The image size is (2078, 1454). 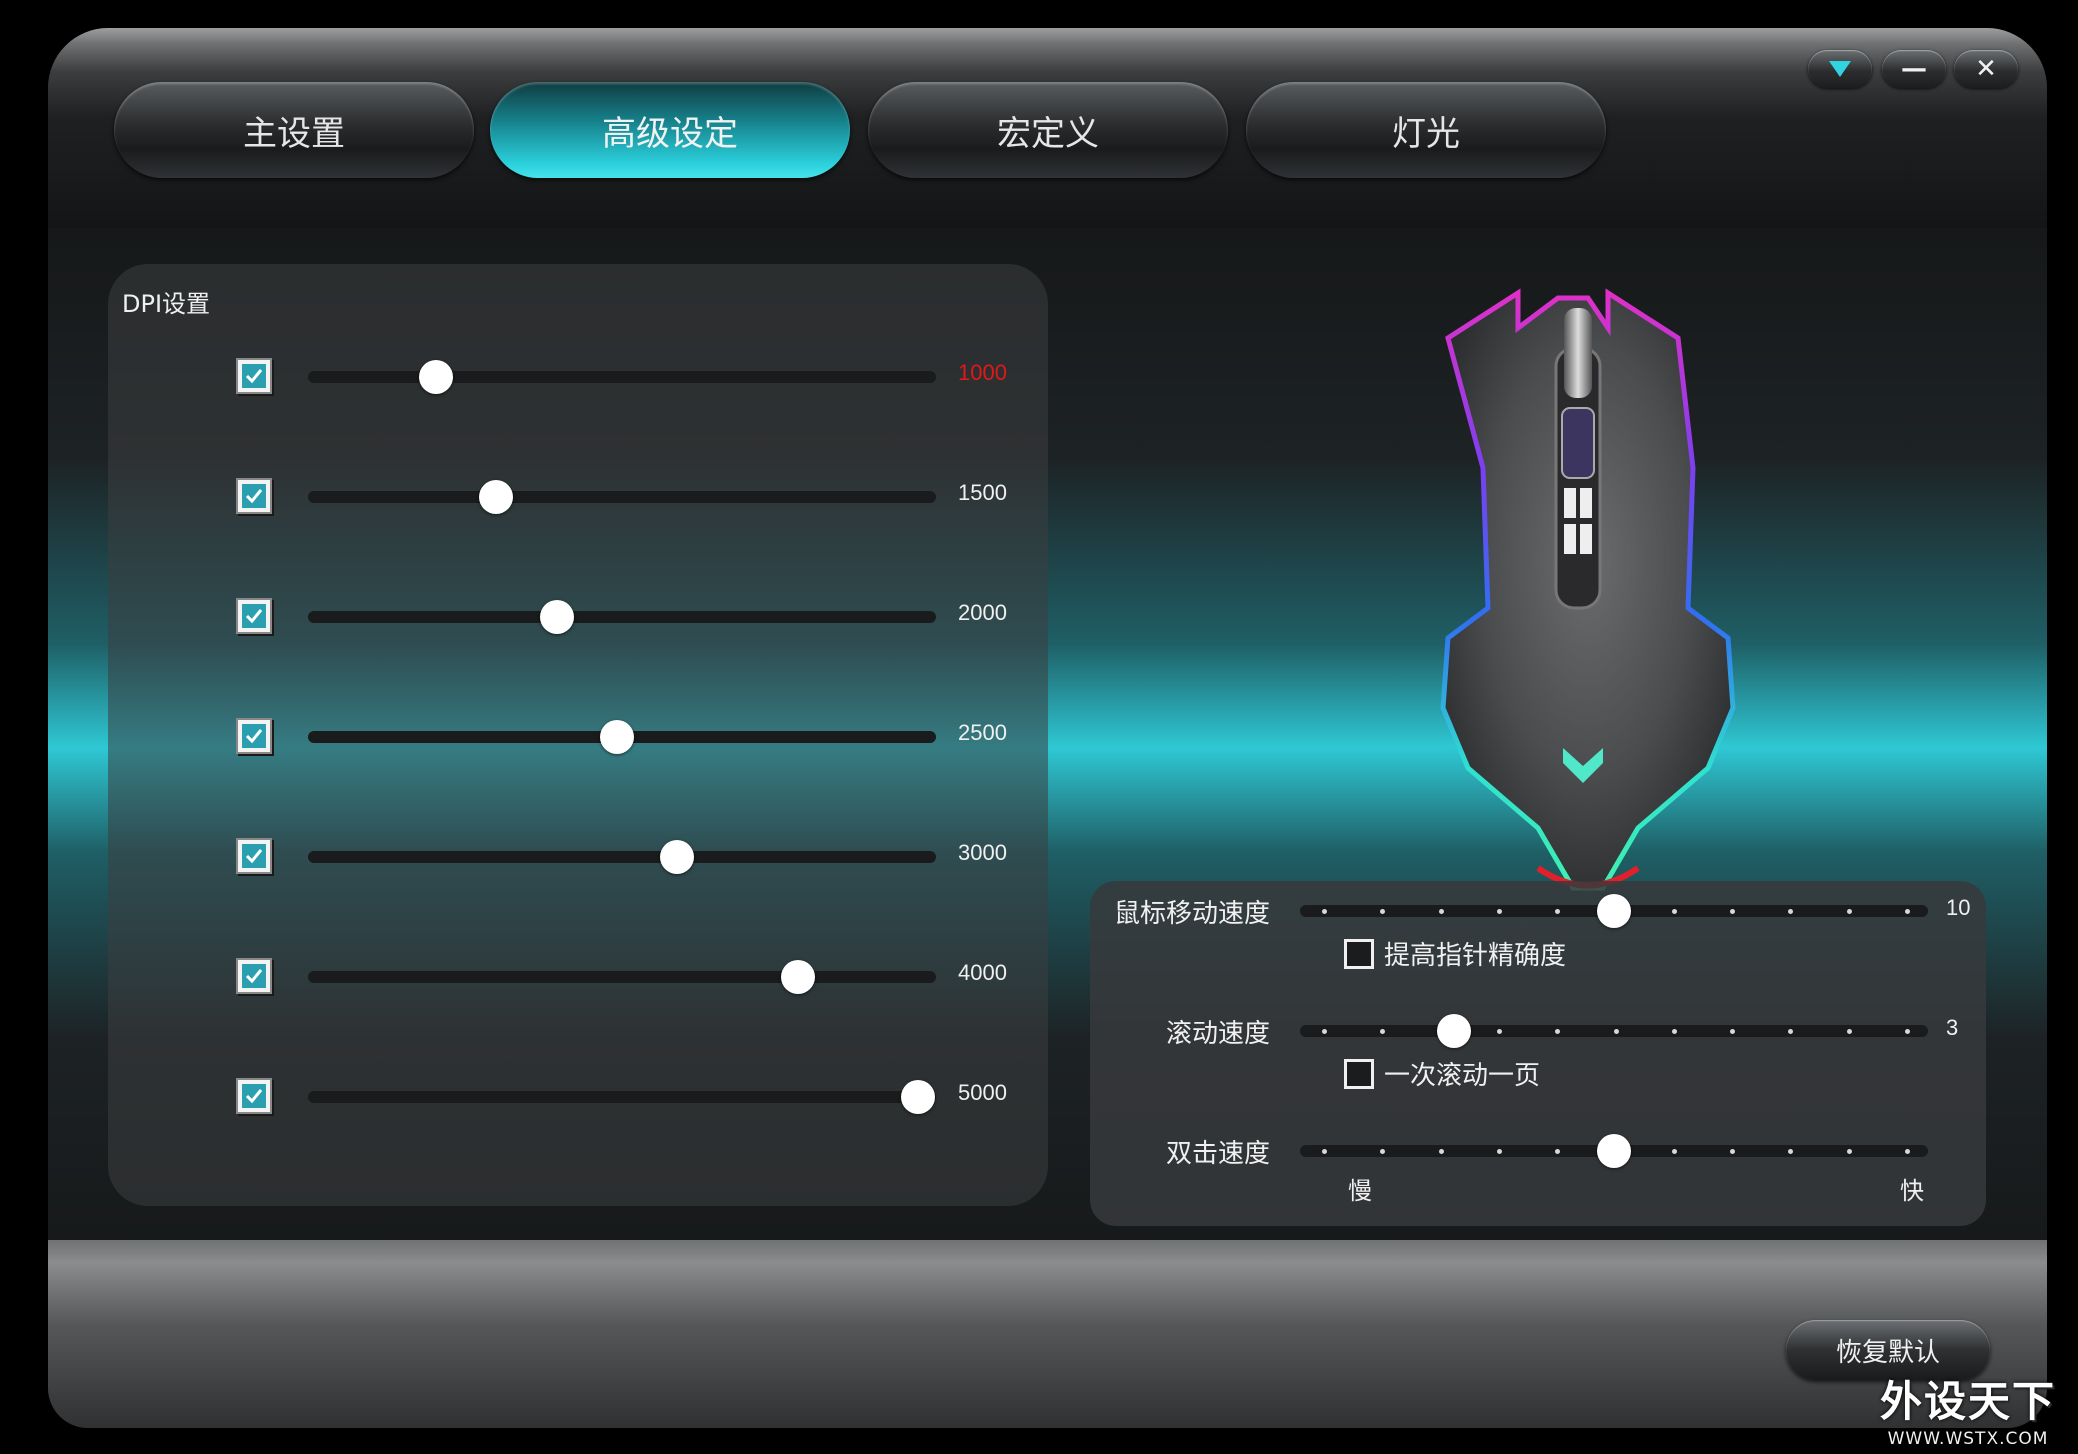 I want to click on page-scroll-checkbox, so click(x=1359, y=1073).